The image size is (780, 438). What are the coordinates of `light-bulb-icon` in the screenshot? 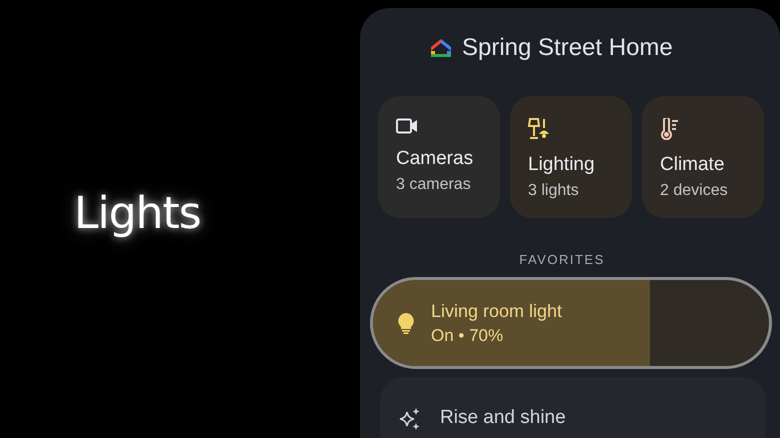 It's located at (406, 323).